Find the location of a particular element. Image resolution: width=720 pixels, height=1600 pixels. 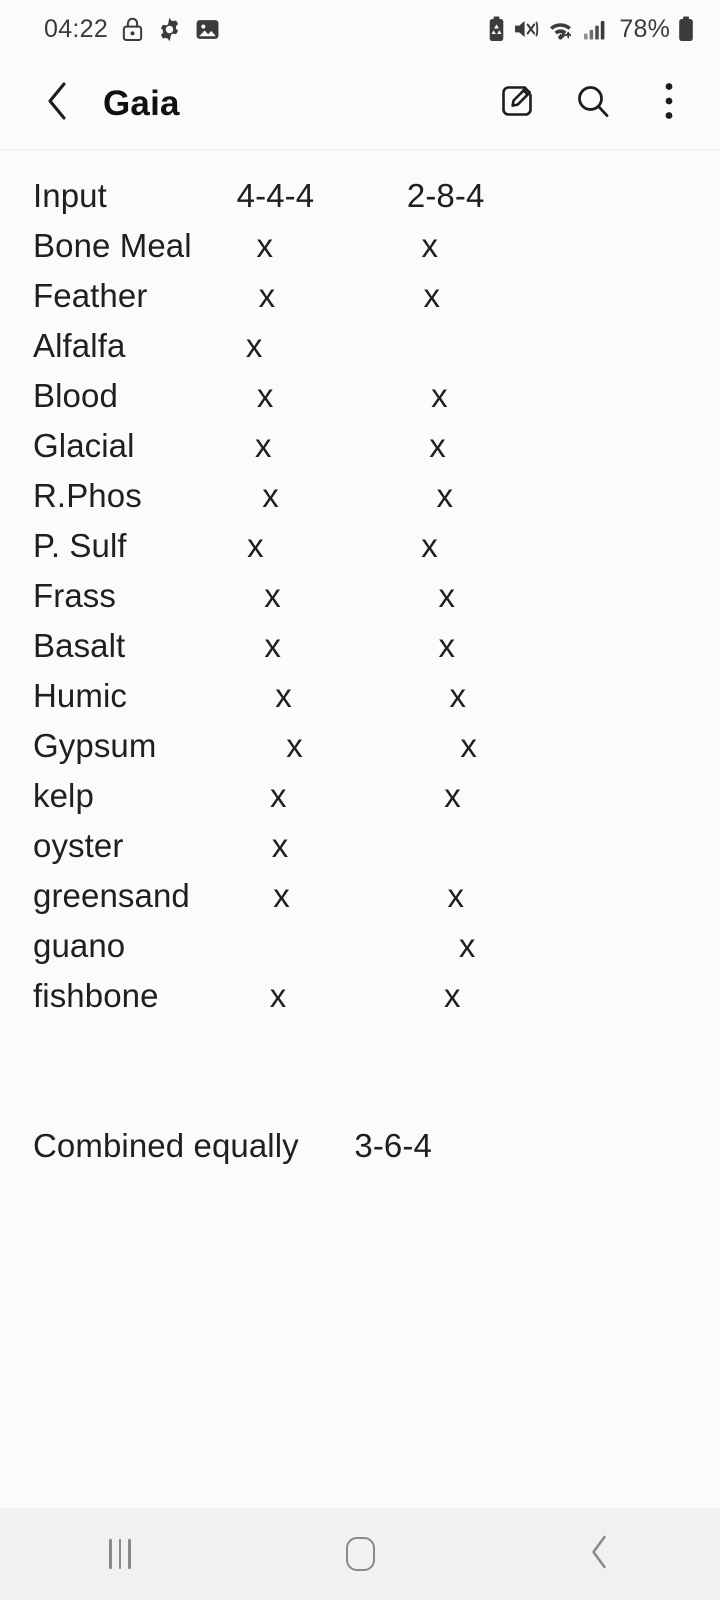

app-bar-actions is located at coordinates (593, 104).